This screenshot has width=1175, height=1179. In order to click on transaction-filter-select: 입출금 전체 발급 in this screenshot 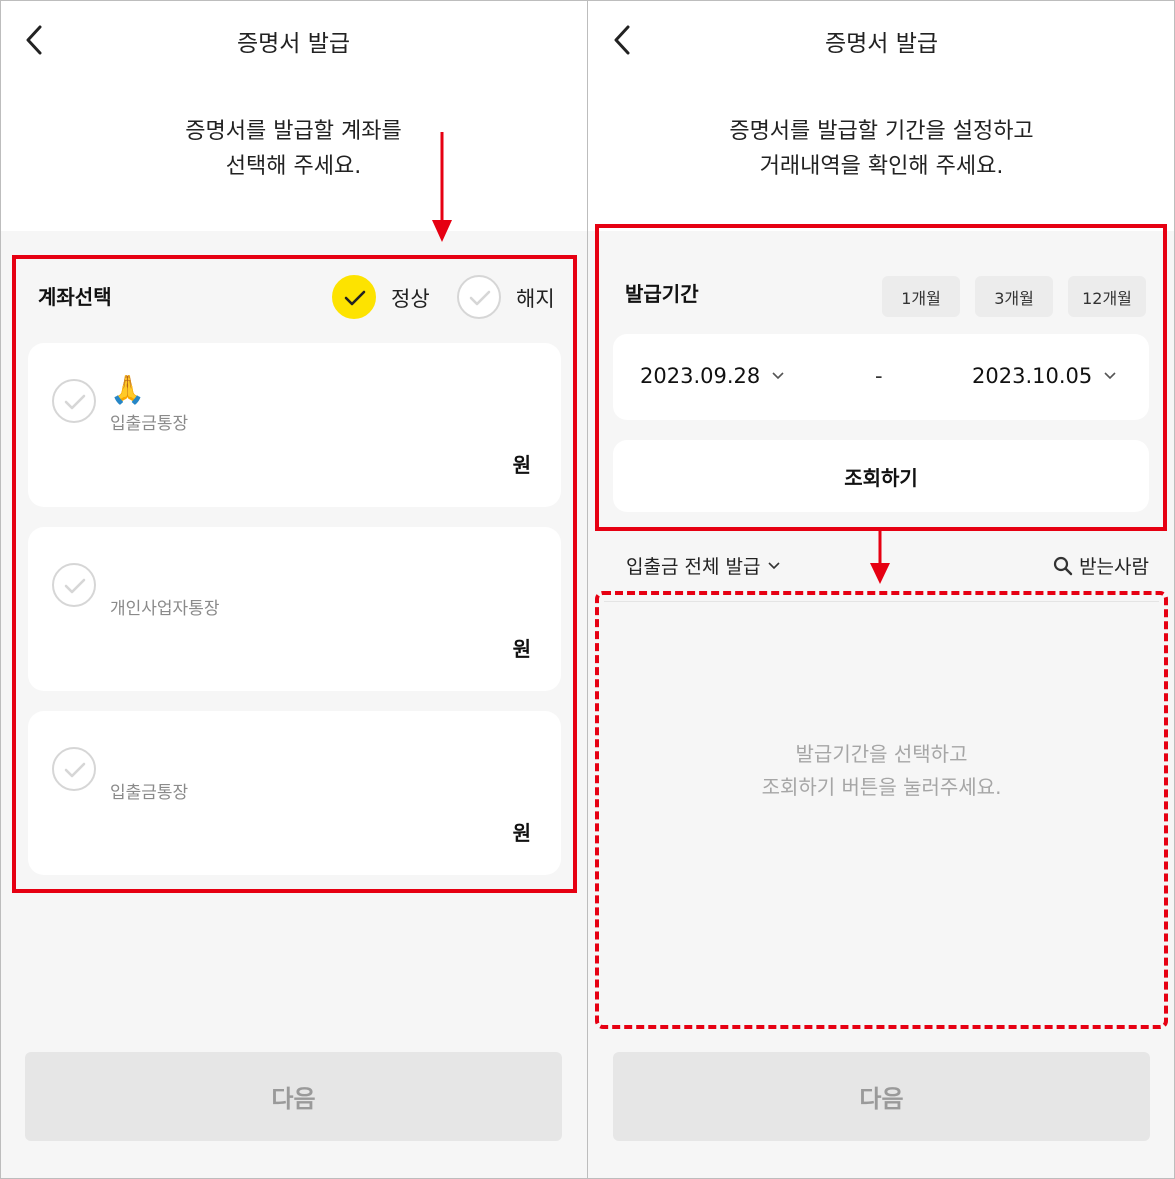, I will do `click(703, 565)`.